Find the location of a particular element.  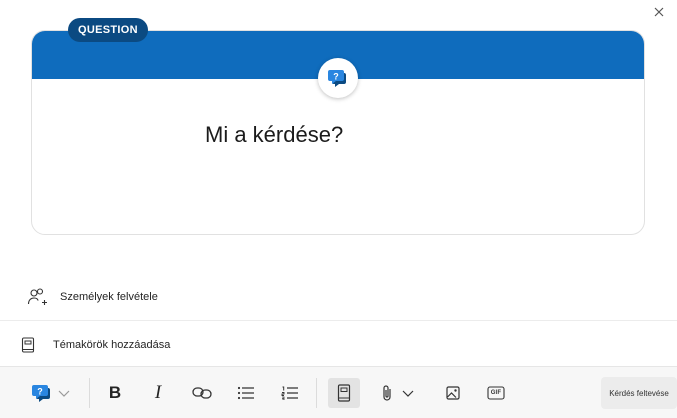

link-icon is located at coordinates (202, 393).